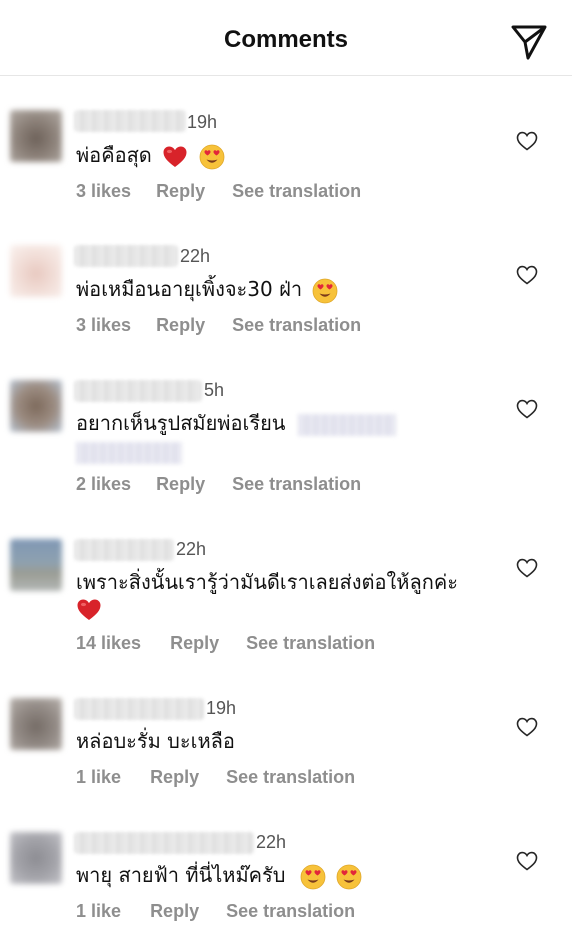 The image size is (572, 930). Describe the element at coordinates (225, 643) in the screenshot. I see `comment-actions: 14 likes Reply See translation` at that location.